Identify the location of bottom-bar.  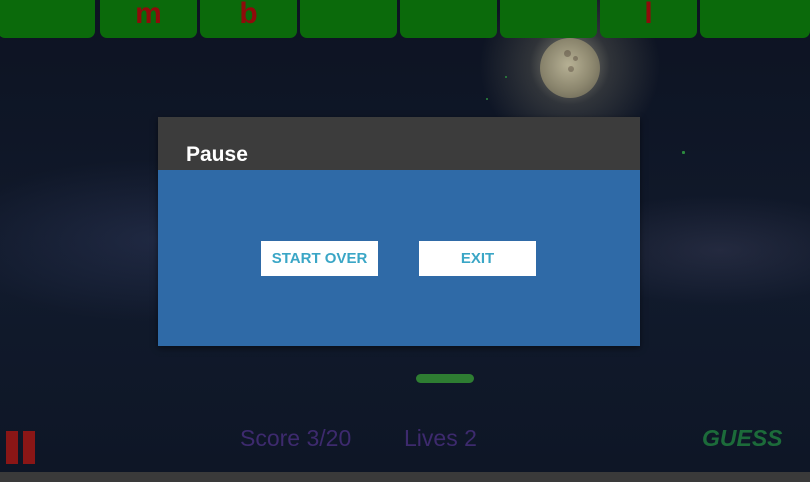
(405, 477).